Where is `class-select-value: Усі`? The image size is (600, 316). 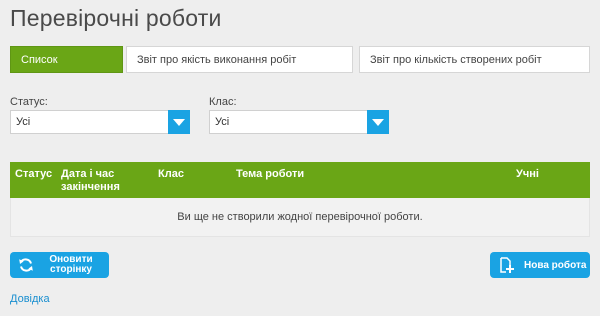 class-select-value: Усі is located at coordinates (222, 122).